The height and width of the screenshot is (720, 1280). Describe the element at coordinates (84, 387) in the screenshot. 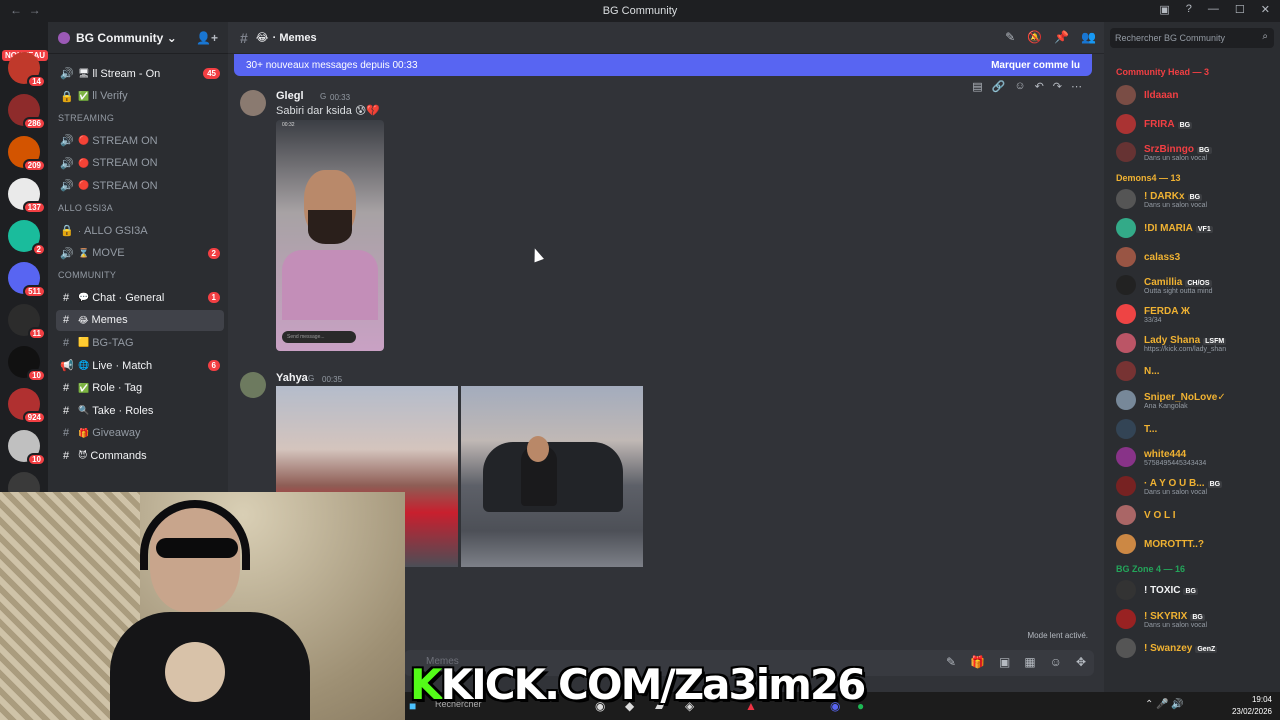

I see `channel-emoji: ✅` at that location.